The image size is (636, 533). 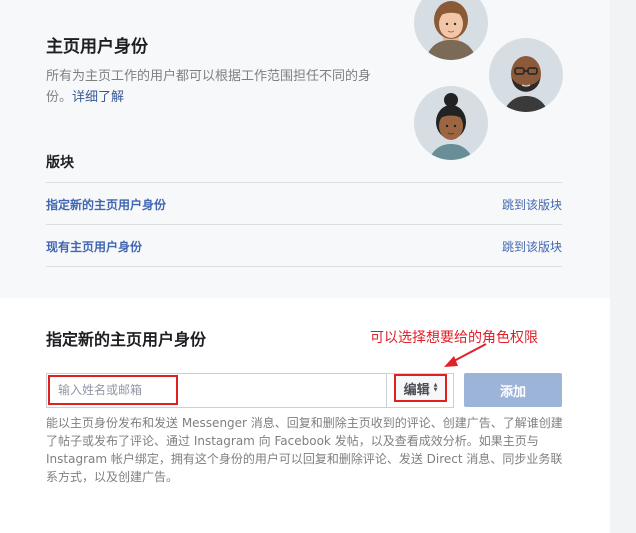 What do you see at coordinates (465, 355) in the screenshot?
I see `annotation-arrow-icon` at bounding box center [465, 355].